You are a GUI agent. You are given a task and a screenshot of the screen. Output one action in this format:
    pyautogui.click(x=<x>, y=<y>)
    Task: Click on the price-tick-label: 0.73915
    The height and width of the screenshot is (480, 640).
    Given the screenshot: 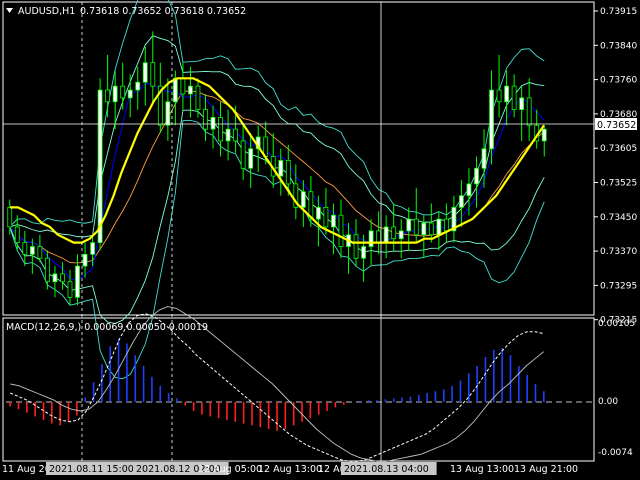 What is the action you would take?
    pyautogui.click(x=618, y=12)
    